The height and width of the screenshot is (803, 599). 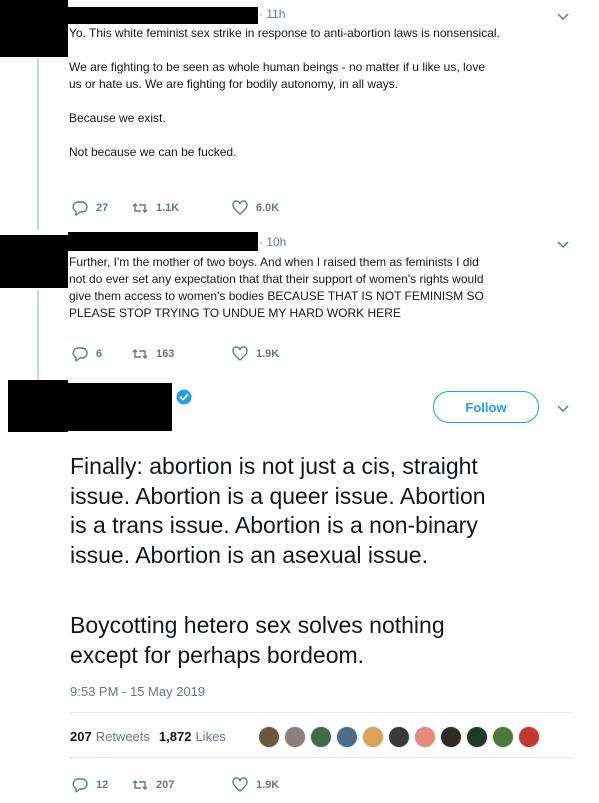 I want to click on like-total: 1,872, so click(x=175, y=736).